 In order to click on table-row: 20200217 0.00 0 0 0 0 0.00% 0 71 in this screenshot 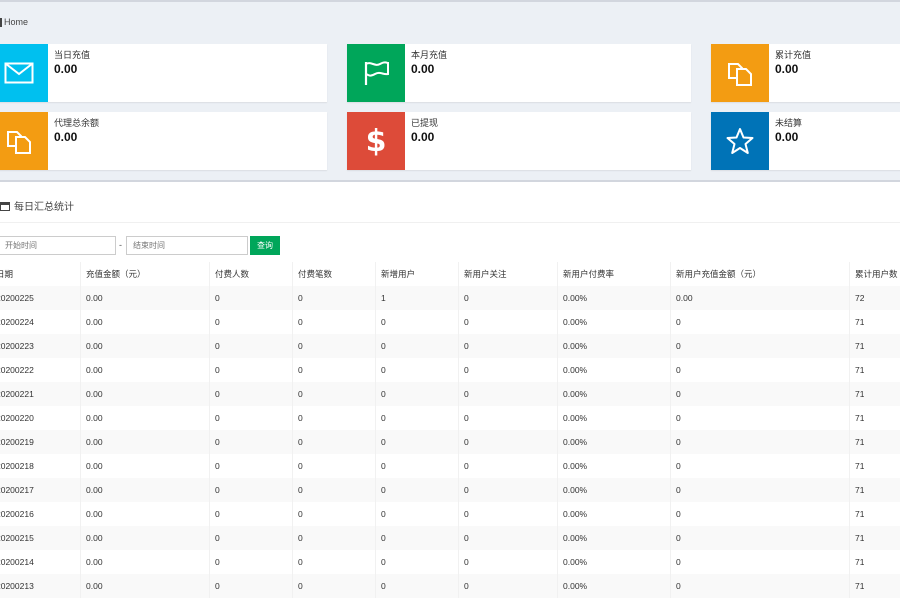, I will do `click(450, 490)`.